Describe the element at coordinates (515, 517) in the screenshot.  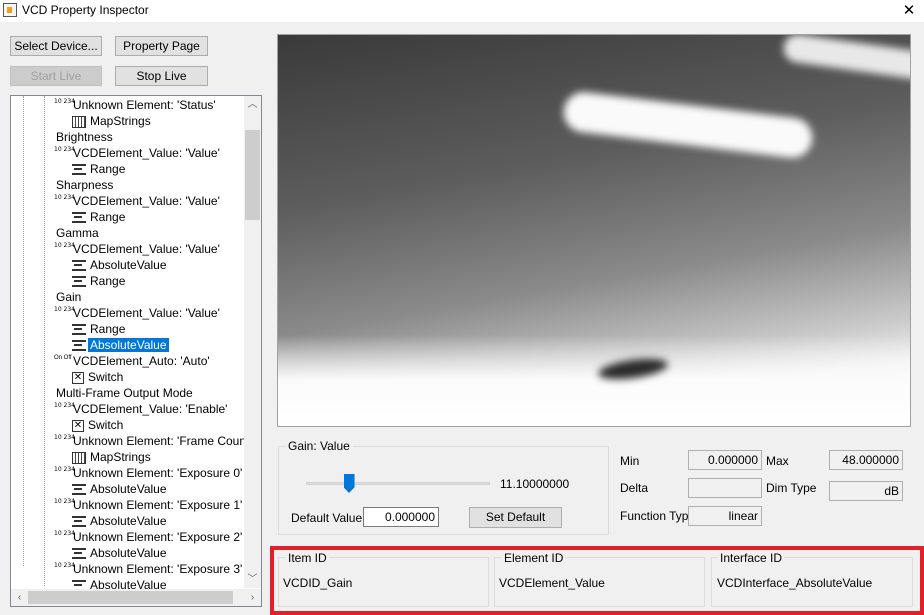
I see `set-default-button: Set Default` at that location.